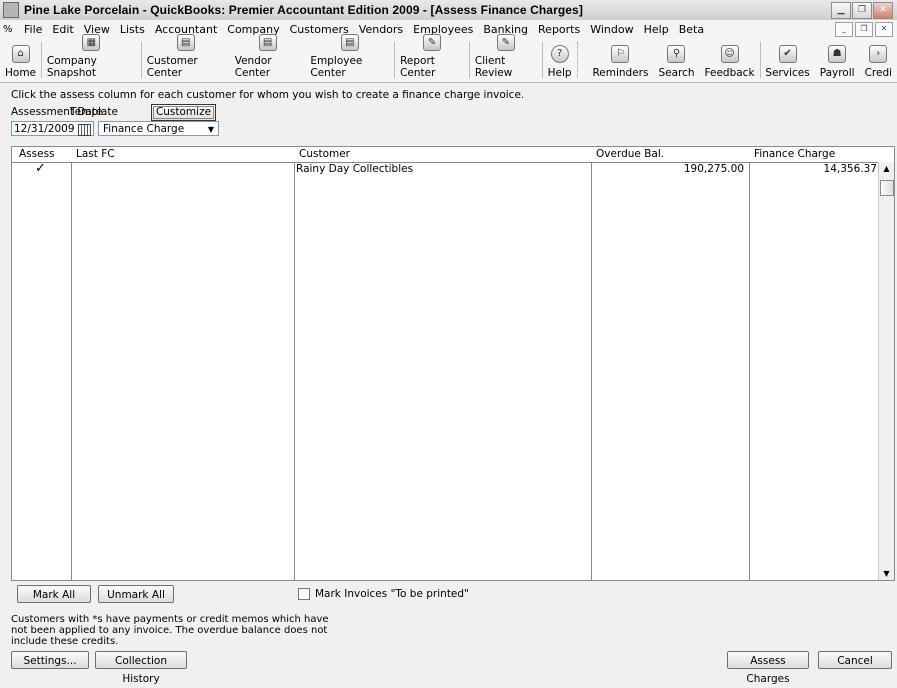 The image size is (897, 688). I want to click on menu-lists: Lists, so click(132, 29).